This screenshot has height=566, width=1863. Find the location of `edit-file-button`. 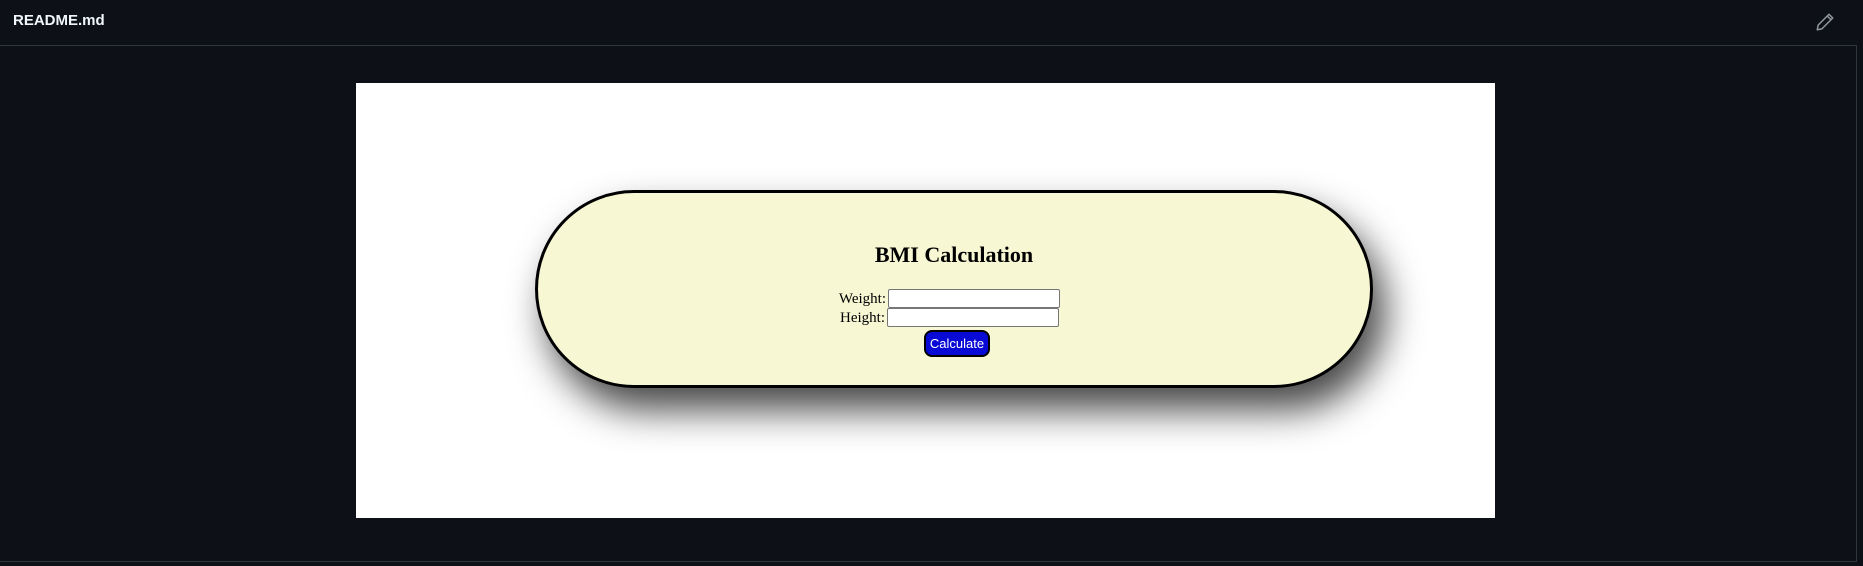

edit-file-button is located at coordinates (1825, 22).